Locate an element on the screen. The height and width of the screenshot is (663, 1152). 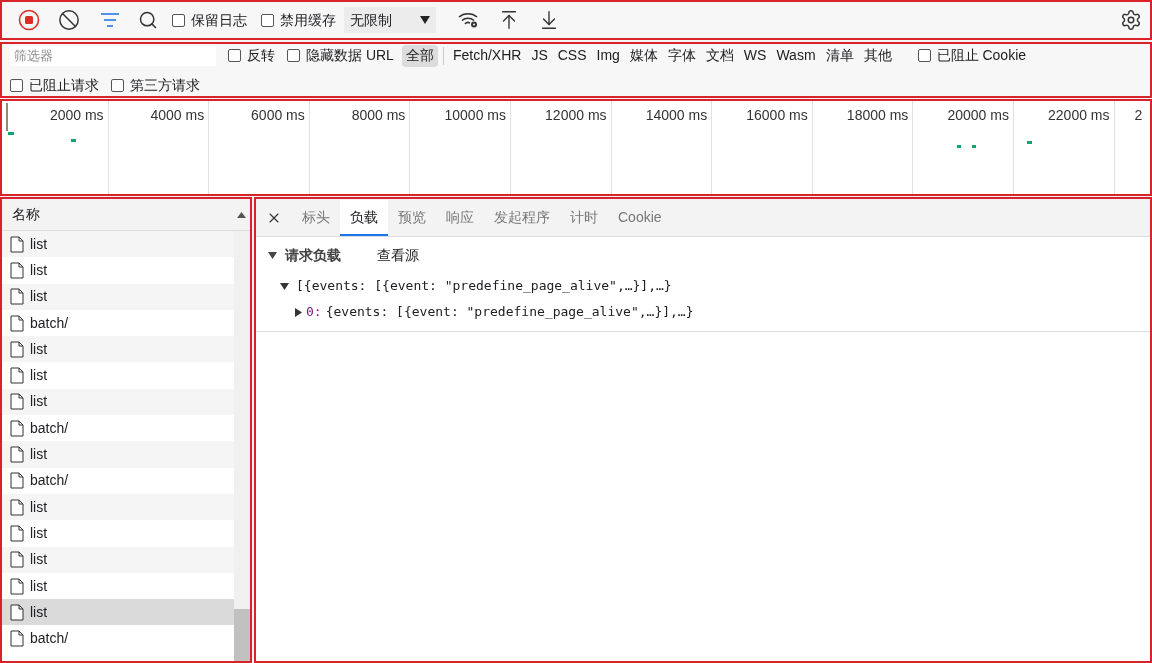
checkbox-label: 已阻止 Cookie is located at coordinates (981, 55).